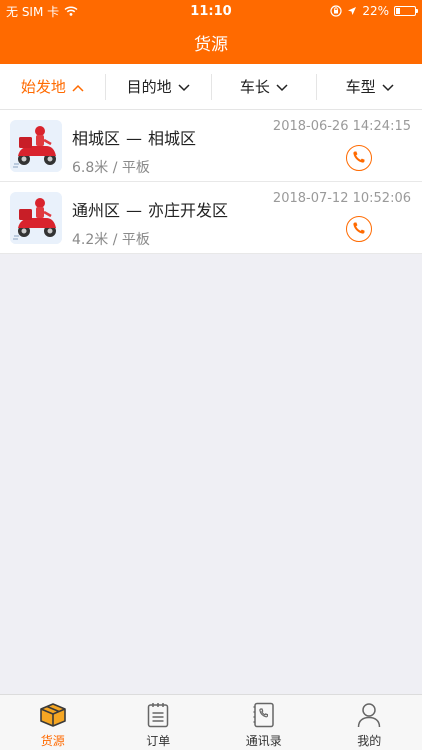  I want to click on filter-vehicle-length: 车长, so click(265, 86).